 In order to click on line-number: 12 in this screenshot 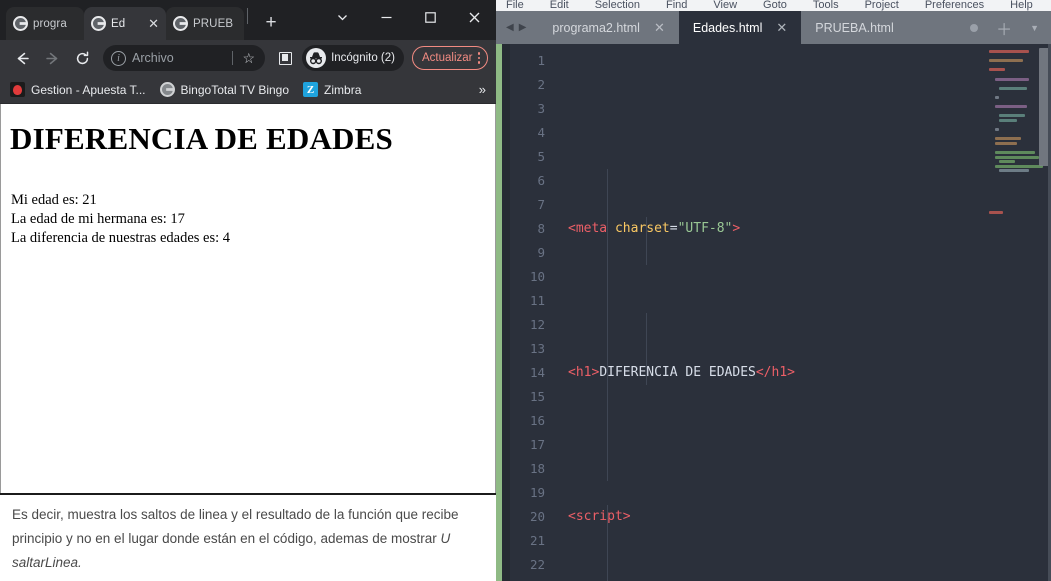, I will do `click(537, 324)`.